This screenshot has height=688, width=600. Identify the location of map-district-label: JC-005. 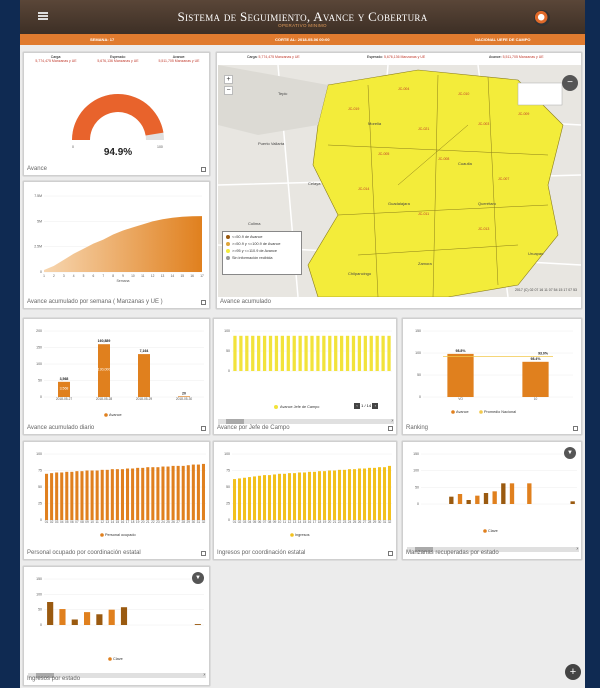
(383, 154).